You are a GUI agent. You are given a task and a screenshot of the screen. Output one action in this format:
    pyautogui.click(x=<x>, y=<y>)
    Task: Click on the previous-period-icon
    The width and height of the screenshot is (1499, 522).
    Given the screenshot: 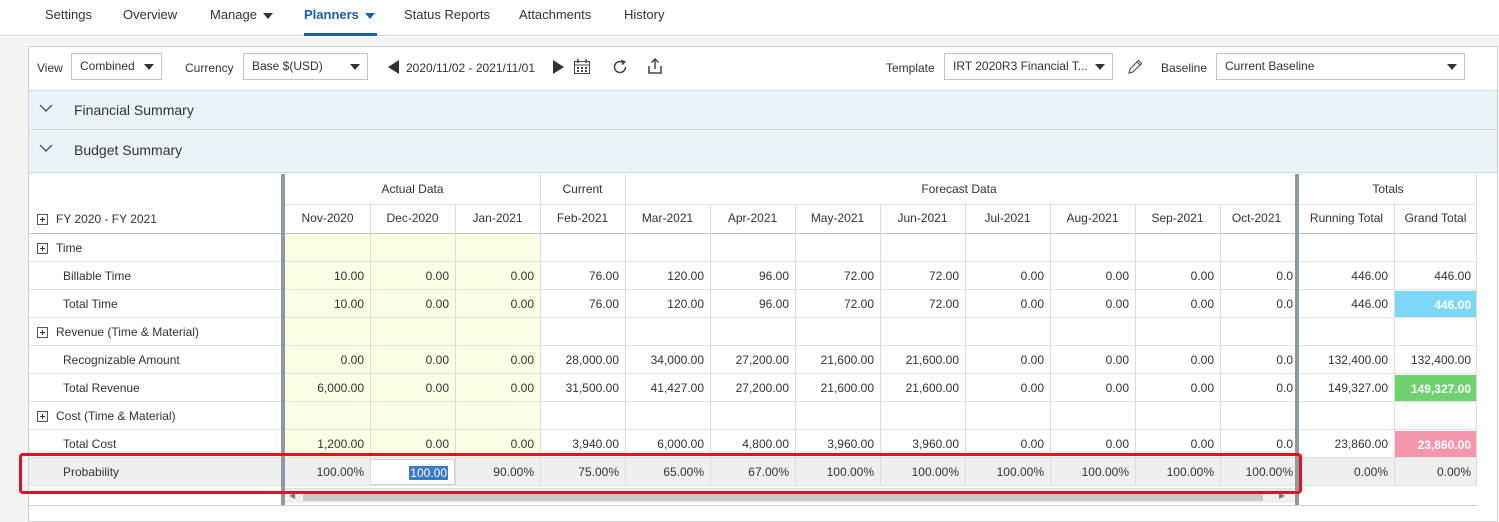 What is the action you would take?
    pyautogui.click(x=394, y=67)
    